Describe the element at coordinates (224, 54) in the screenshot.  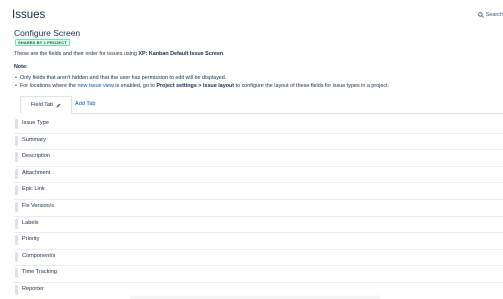
I see `description-suffix: .` at that location.